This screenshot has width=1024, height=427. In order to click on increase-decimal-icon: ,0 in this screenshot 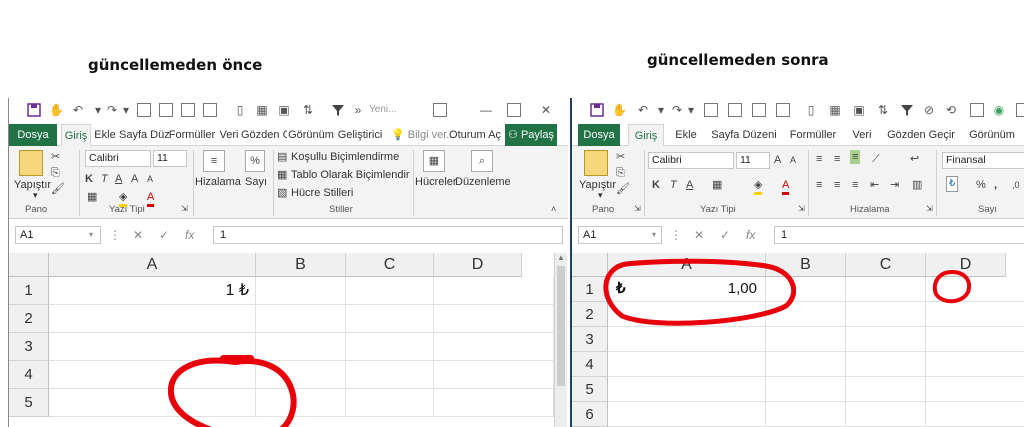, I will do `click(1016, 185)`.